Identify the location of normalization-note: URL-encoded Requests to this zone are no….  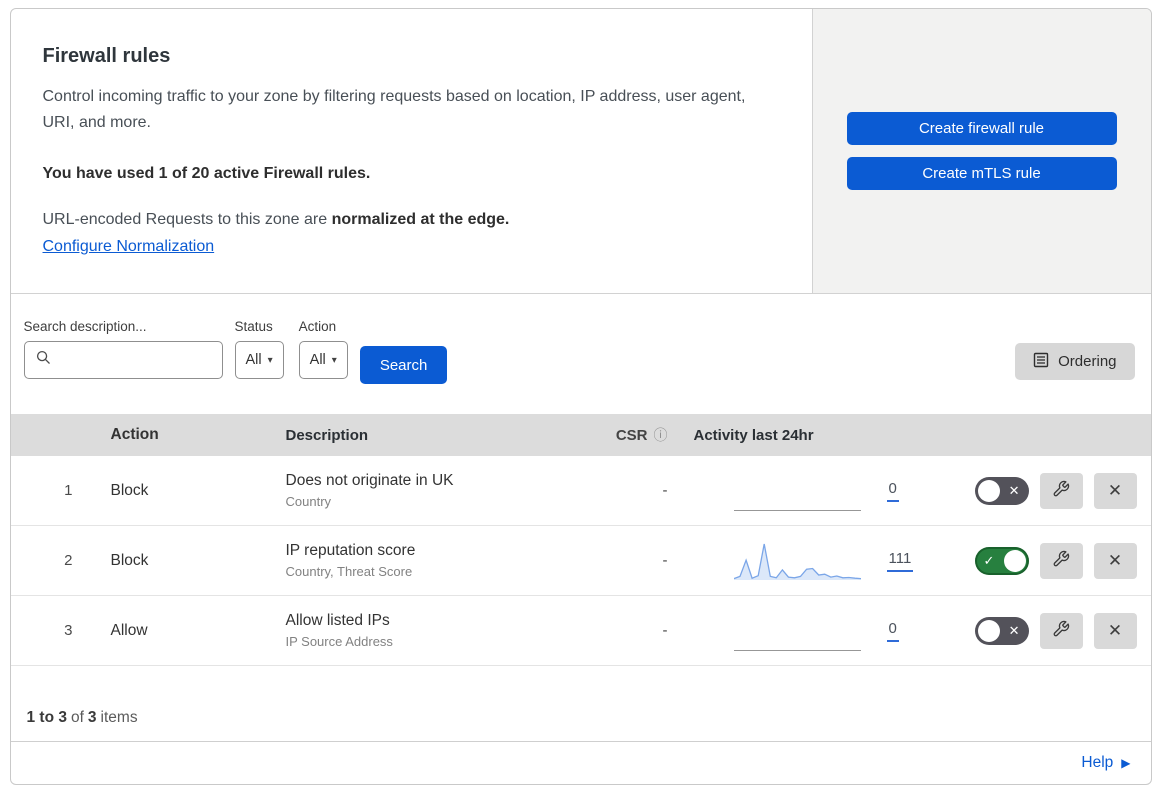
(403, 220).